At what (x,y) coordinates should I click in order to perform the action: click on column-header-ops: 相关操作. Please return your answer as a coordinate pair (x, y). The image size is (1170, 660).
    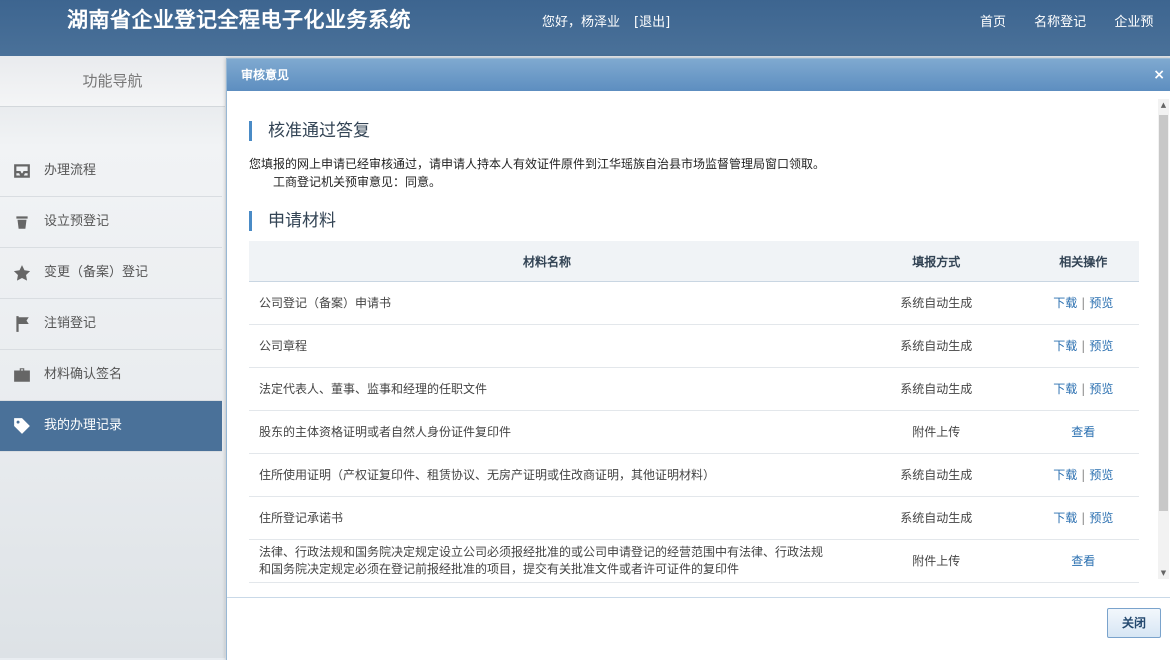
    Looking at the image, I should click on (1083, 261).